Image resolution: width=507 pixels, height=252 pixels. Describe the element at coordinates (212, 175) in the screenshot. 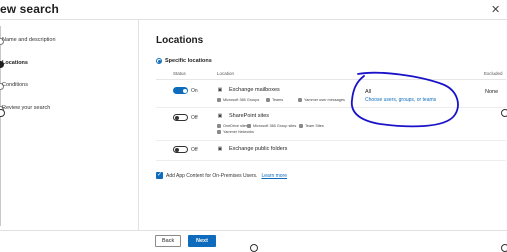

I see `checkbox-label: Add App Content for On-Premises Users.` at that location.